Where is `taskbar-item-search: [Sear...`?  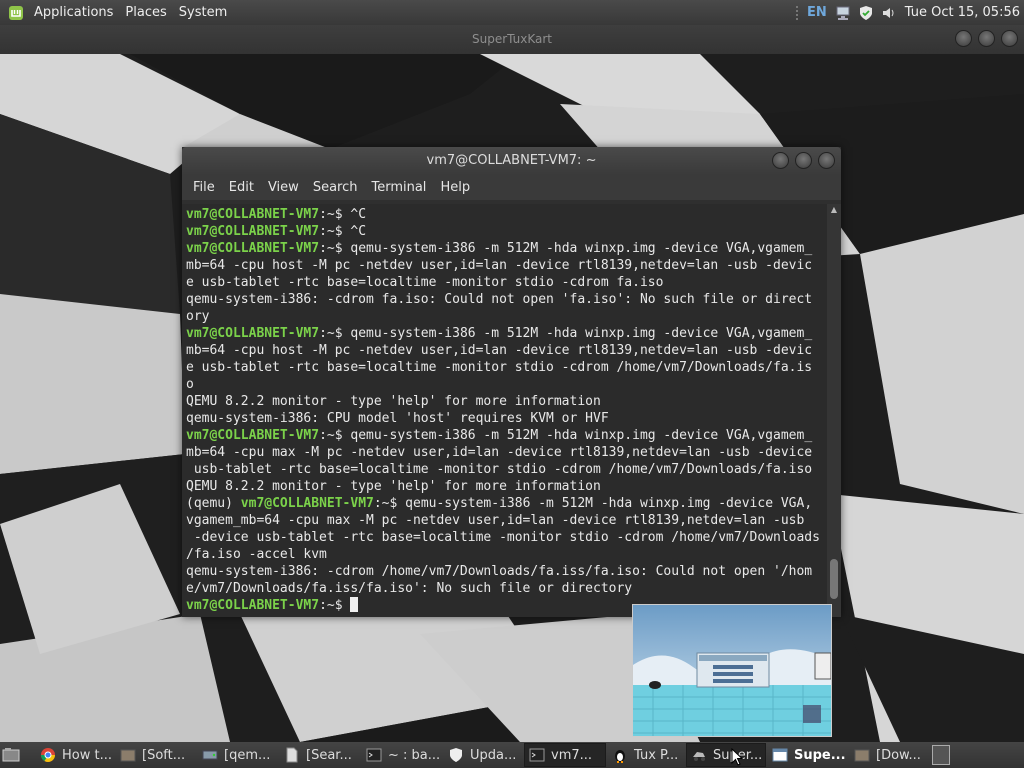 taskbar-item-search: [Sear... is located at coordinates (320, 755).